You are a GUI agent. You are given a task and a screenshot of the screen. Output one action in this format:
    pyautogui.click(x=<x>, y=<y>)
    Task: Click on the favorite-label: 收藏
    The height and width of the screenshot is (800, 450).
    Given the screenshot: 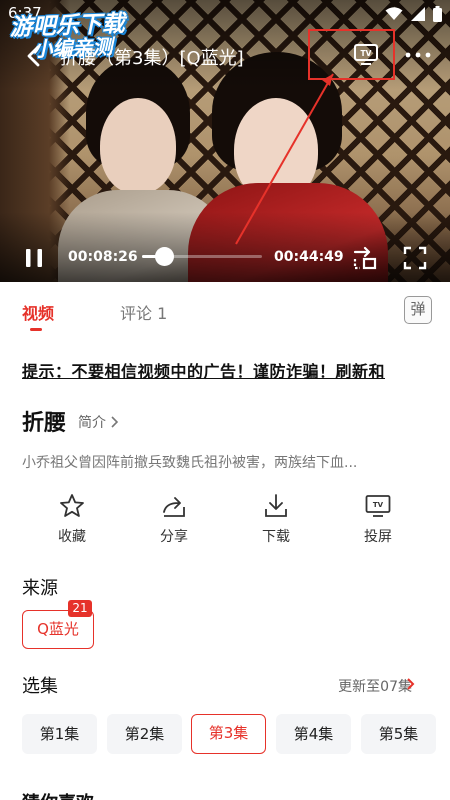 What is the action you would take?
    pyautogui.click(x=72, y=537)
    